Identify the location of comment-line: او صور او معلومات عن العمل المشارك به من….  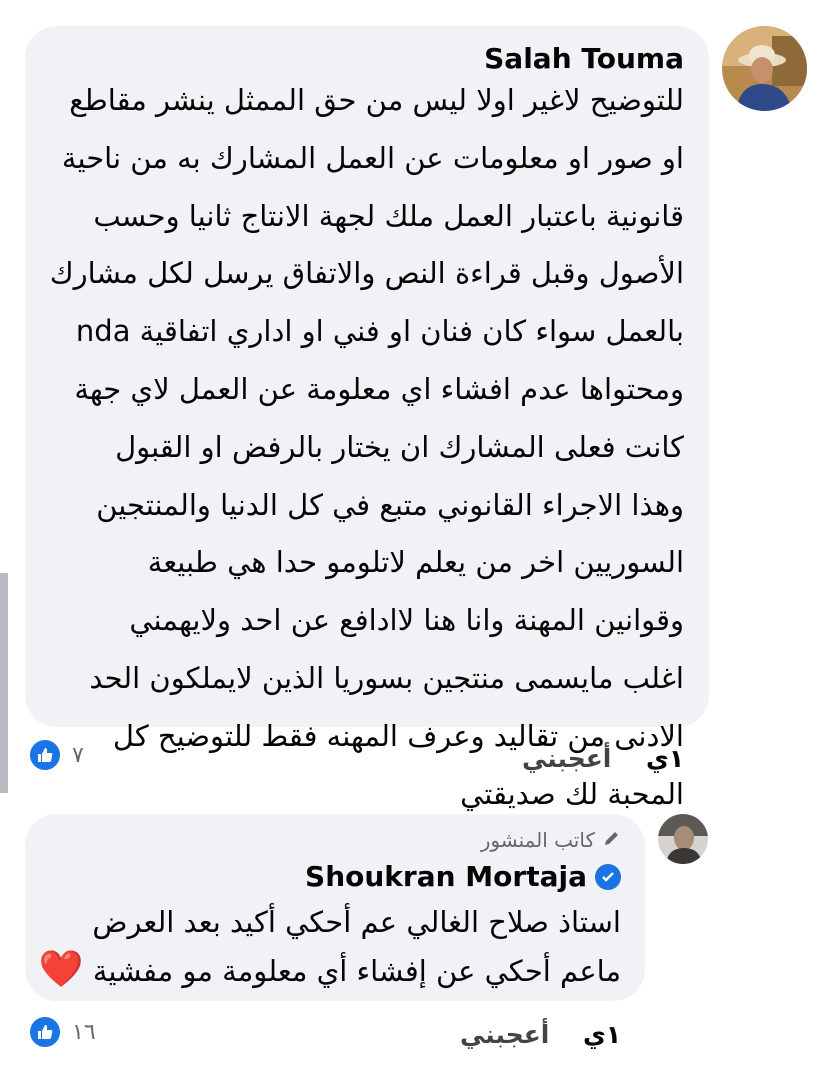
(372, 157).